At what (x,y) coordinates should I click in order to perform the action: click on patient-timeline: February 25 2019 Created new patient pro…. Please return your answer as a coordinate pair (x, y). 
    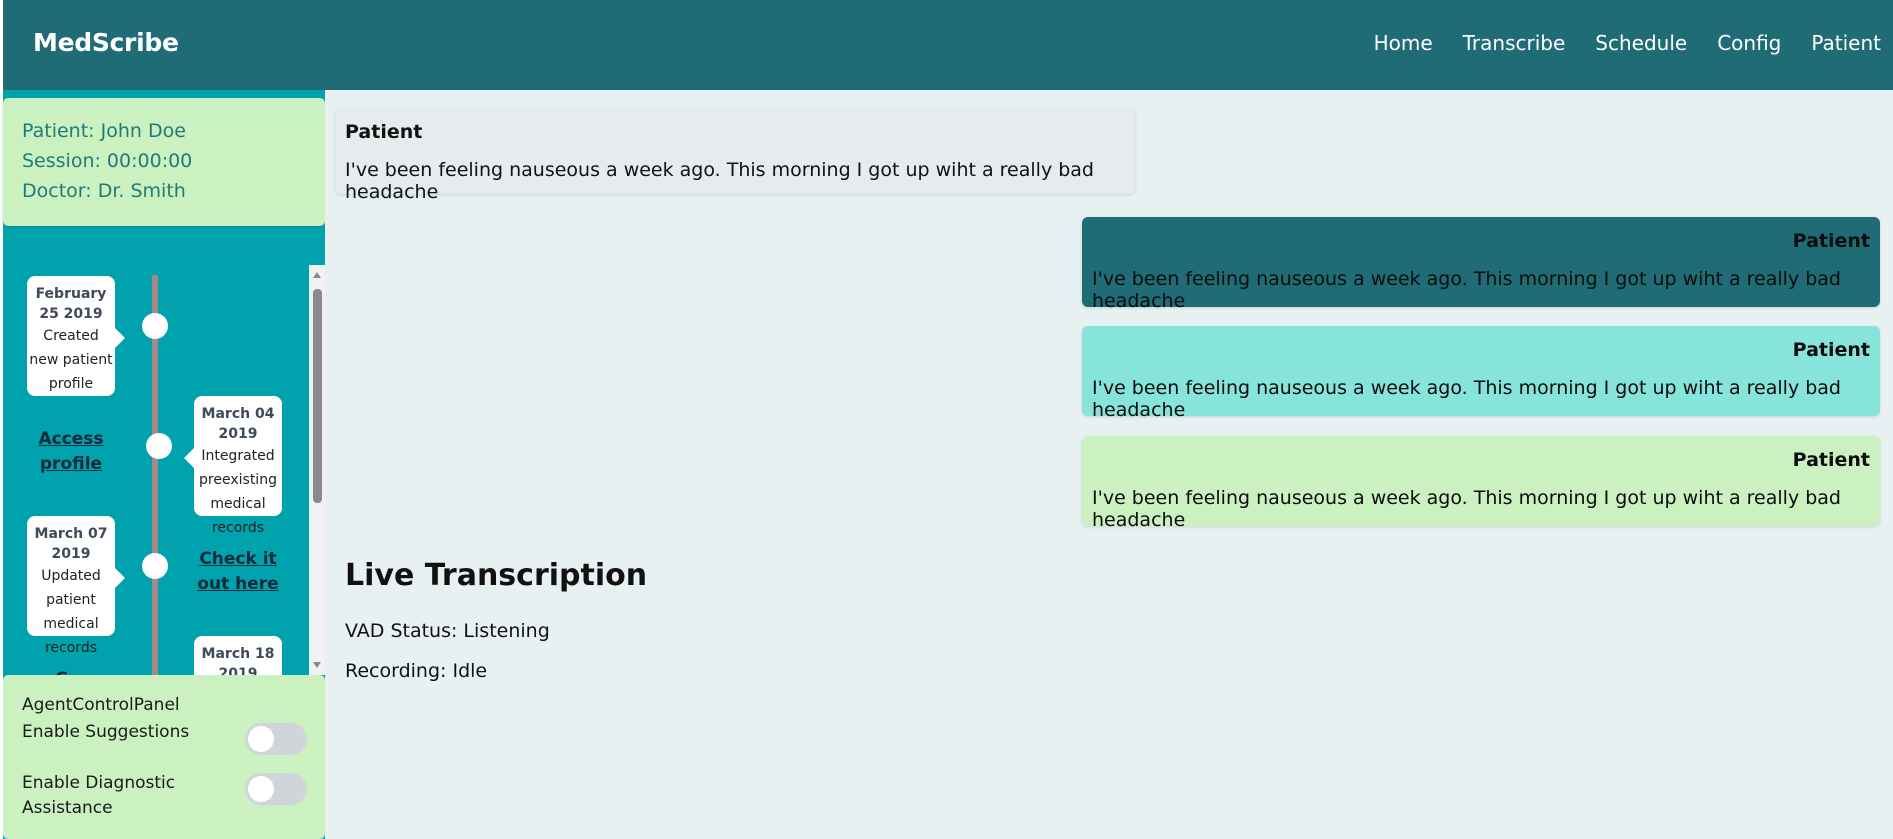
    Looking at the image, I should click on (164, 470).